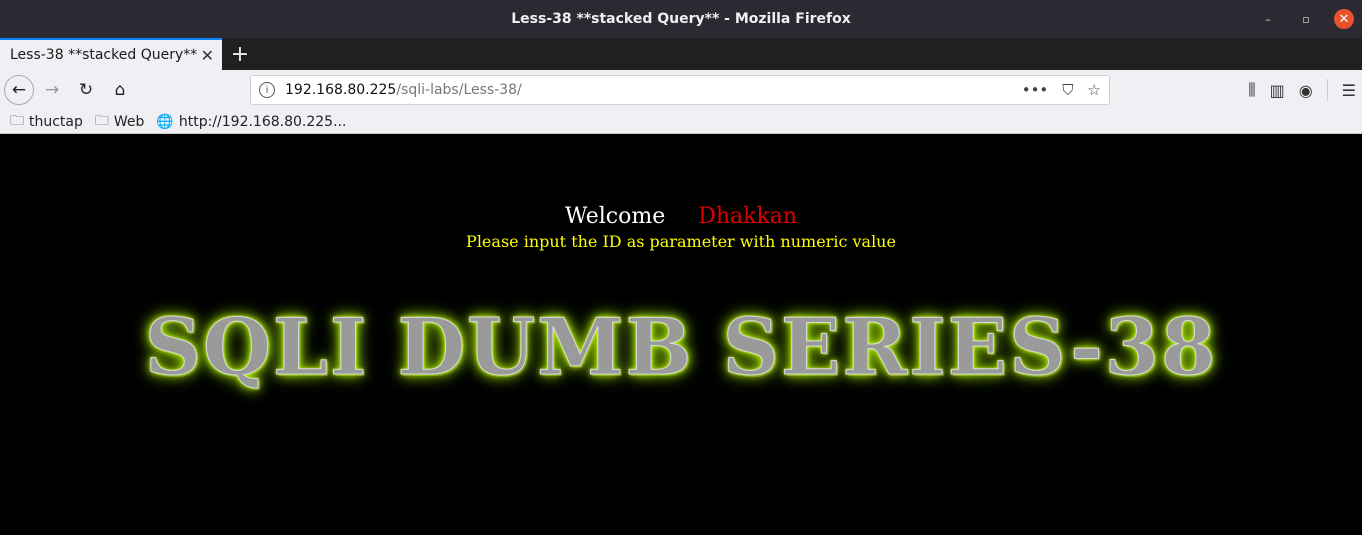 This screenshot has height=535, width=1362. What do you see at coordinates (1251, 90) in the screenshot?
I see `library-icon: ⫼` at bounding box center [1251, 90].